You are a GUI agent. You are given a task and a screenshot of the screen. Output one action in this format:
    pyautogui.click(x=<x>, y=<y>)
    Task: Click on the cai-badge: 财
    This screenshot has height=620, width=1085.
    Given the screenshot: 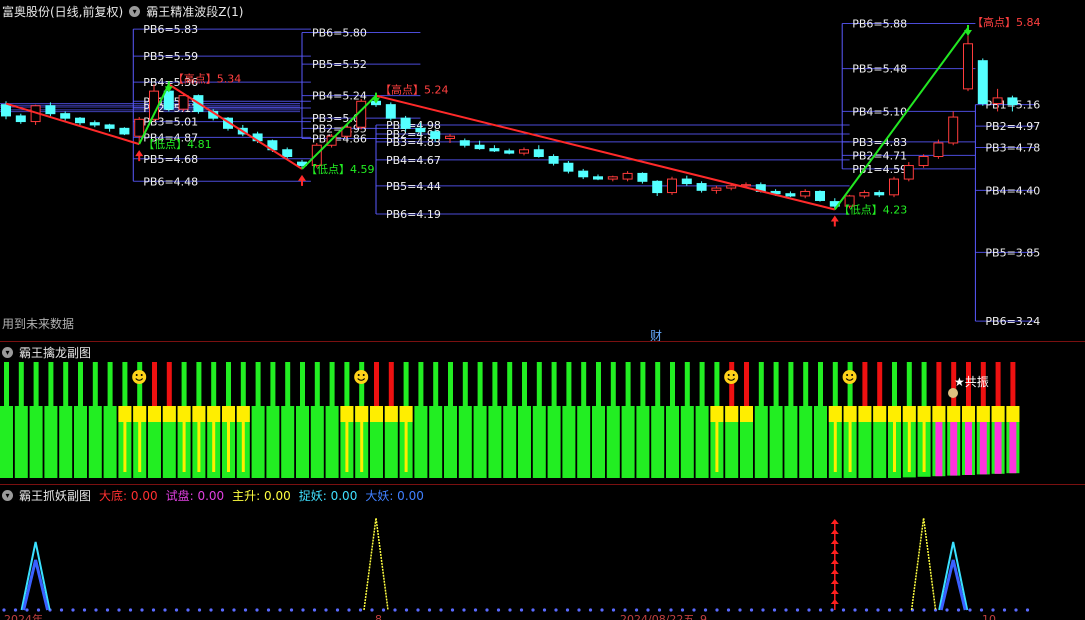 What is the action you would take?
    pyautogui.click(x=656, y=334)
    